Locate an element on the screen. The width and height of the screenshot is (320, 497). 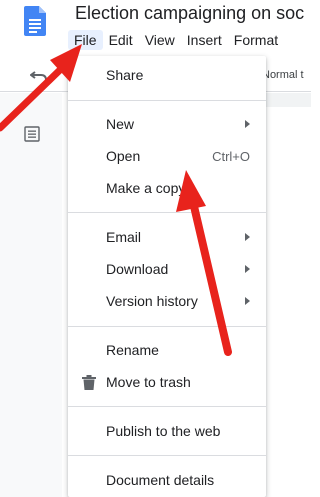
menu-item-label: Open is located at coordinates (123, 156).